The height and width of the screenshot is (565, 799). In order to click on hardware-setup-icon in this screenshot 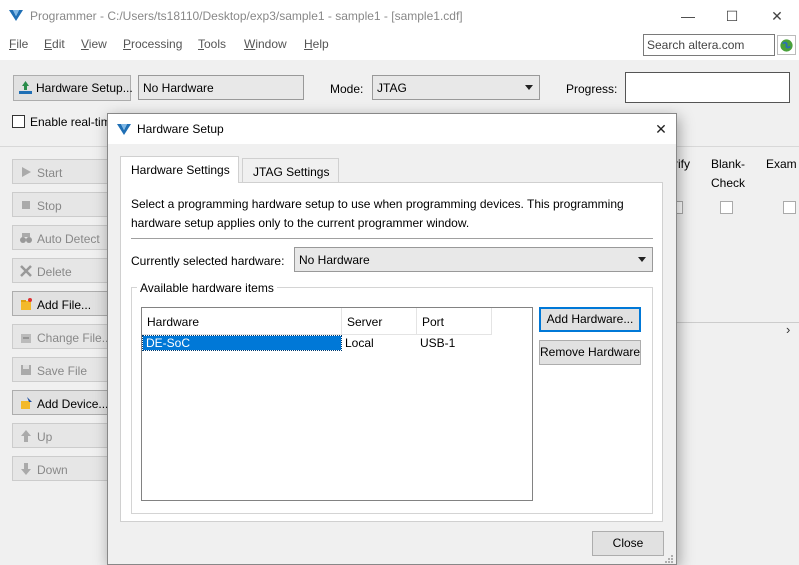, I will do `click(25, 87)`.